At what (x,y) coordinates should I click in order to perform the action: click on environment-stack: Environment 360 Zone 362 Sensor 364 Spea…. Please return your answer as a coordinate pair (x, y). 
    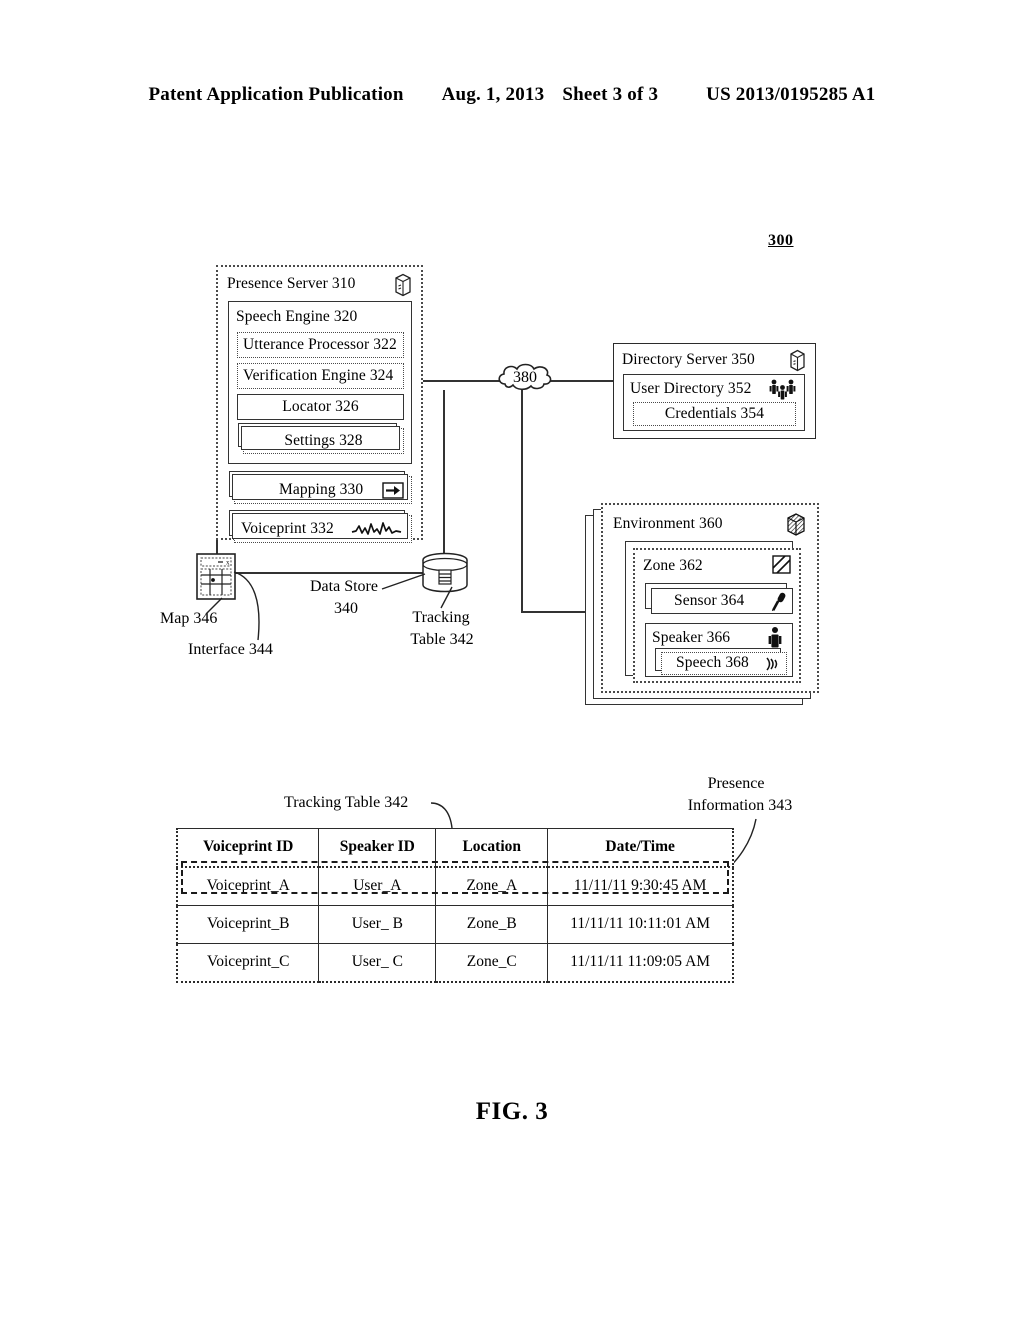
    Looking at the image, I should click on (705, 605).